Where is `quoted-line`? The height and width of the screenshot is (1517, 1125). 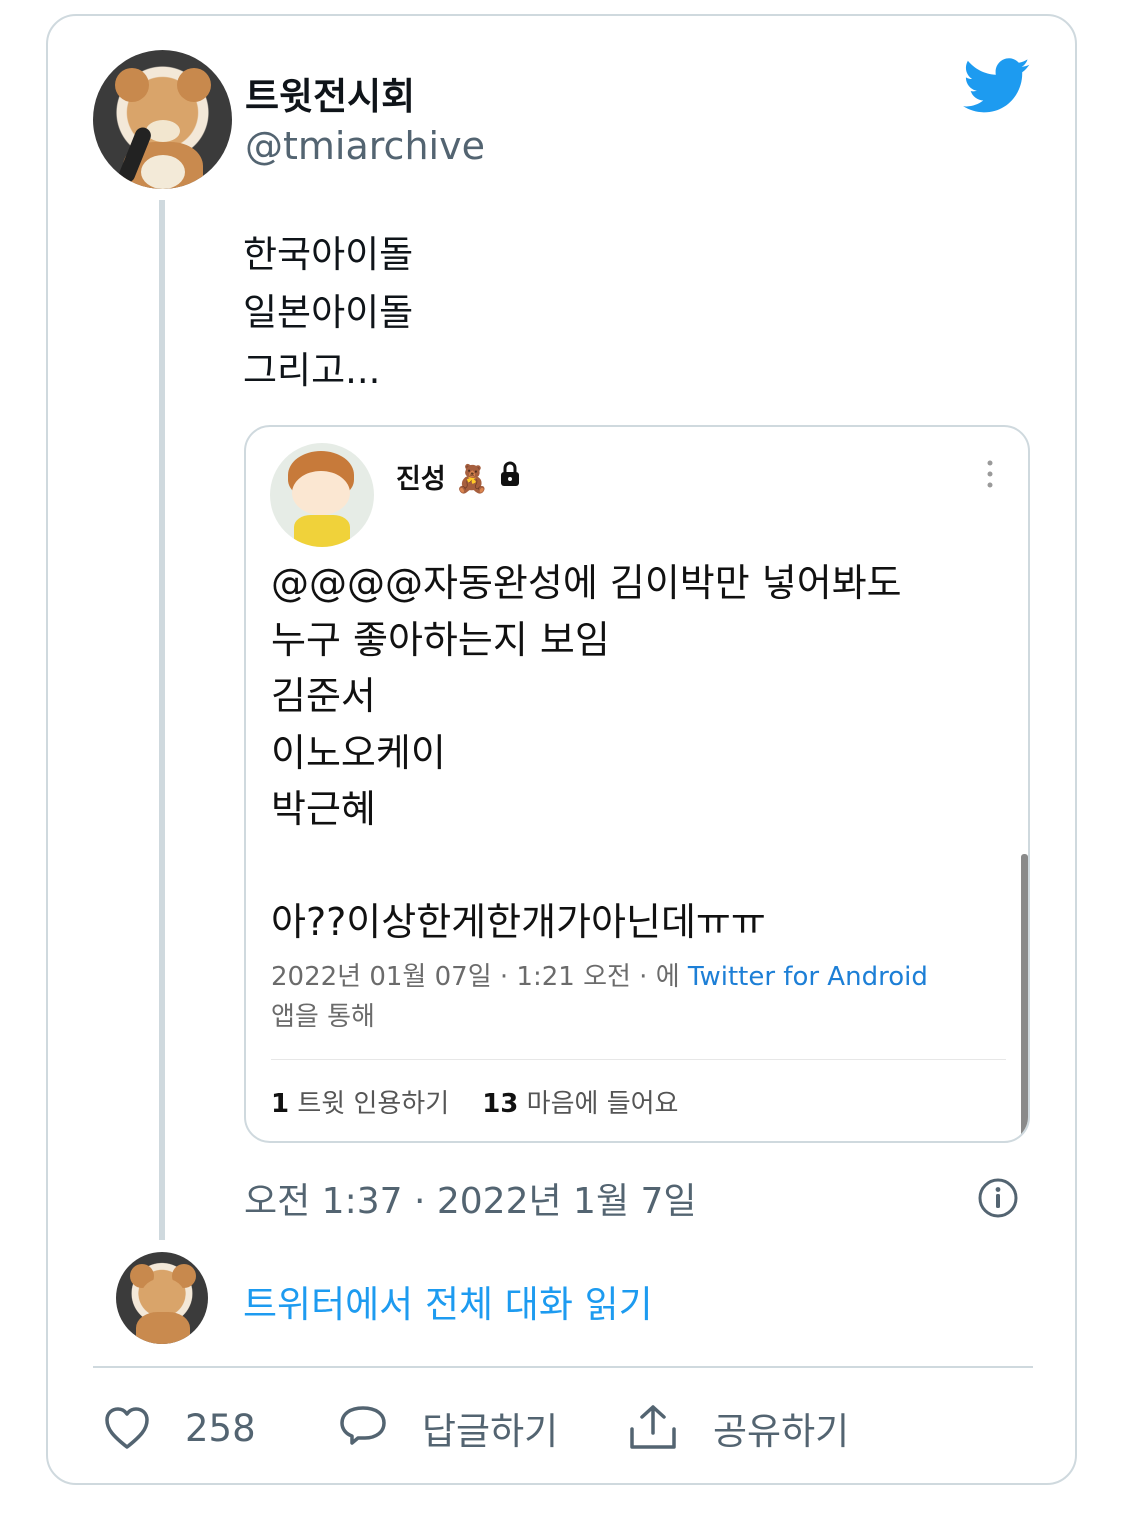
quoted-line is located at coordinates (586, 866).